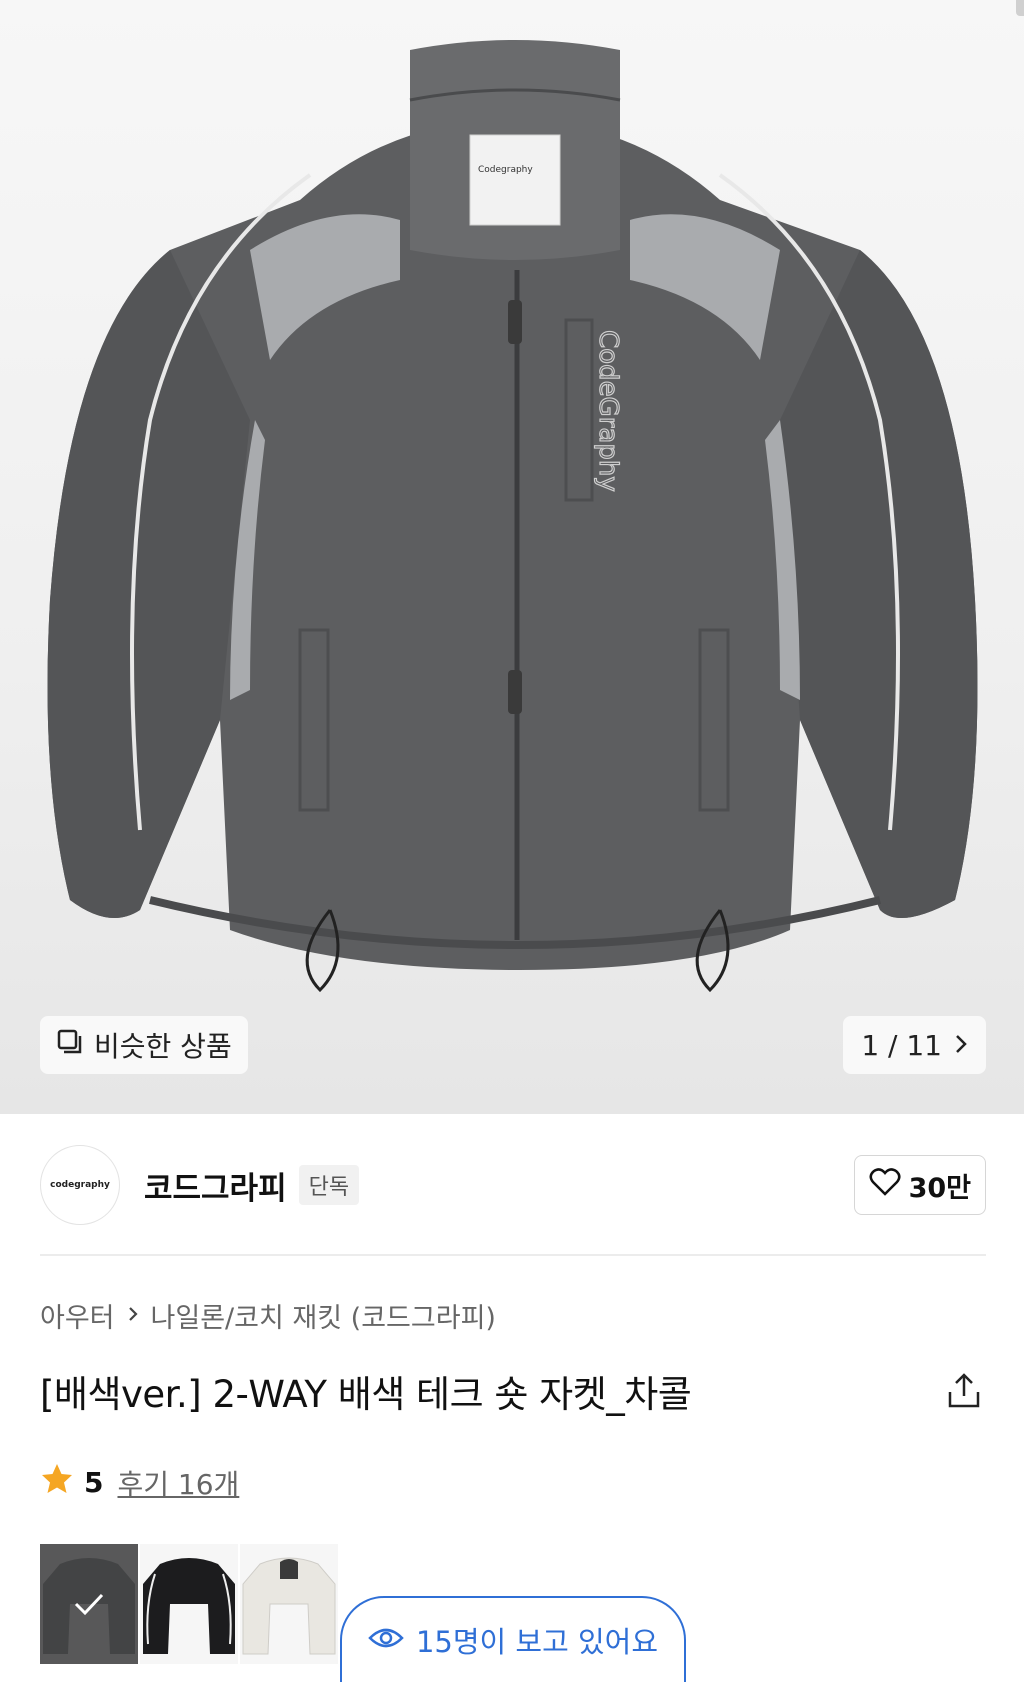 The image size is (1024, 1682). I want to click on exclusive-badge: 단독, so click(329, 1185).